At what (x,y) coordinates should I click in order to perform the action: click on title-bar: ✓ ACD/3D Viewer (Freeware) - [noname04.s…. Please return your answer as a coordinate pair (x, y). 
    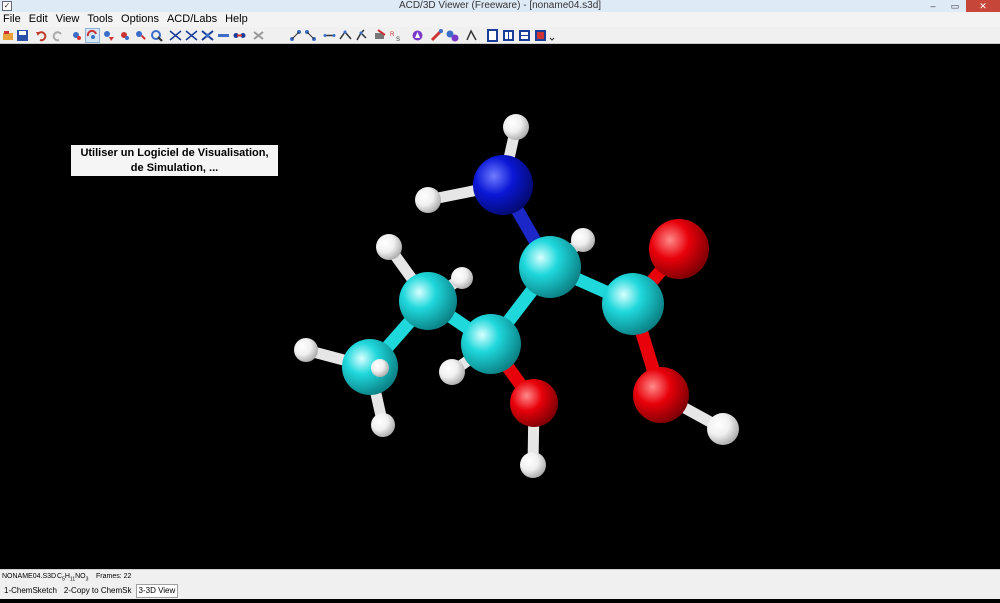
    Looking at the image, I should click on (500, 6).